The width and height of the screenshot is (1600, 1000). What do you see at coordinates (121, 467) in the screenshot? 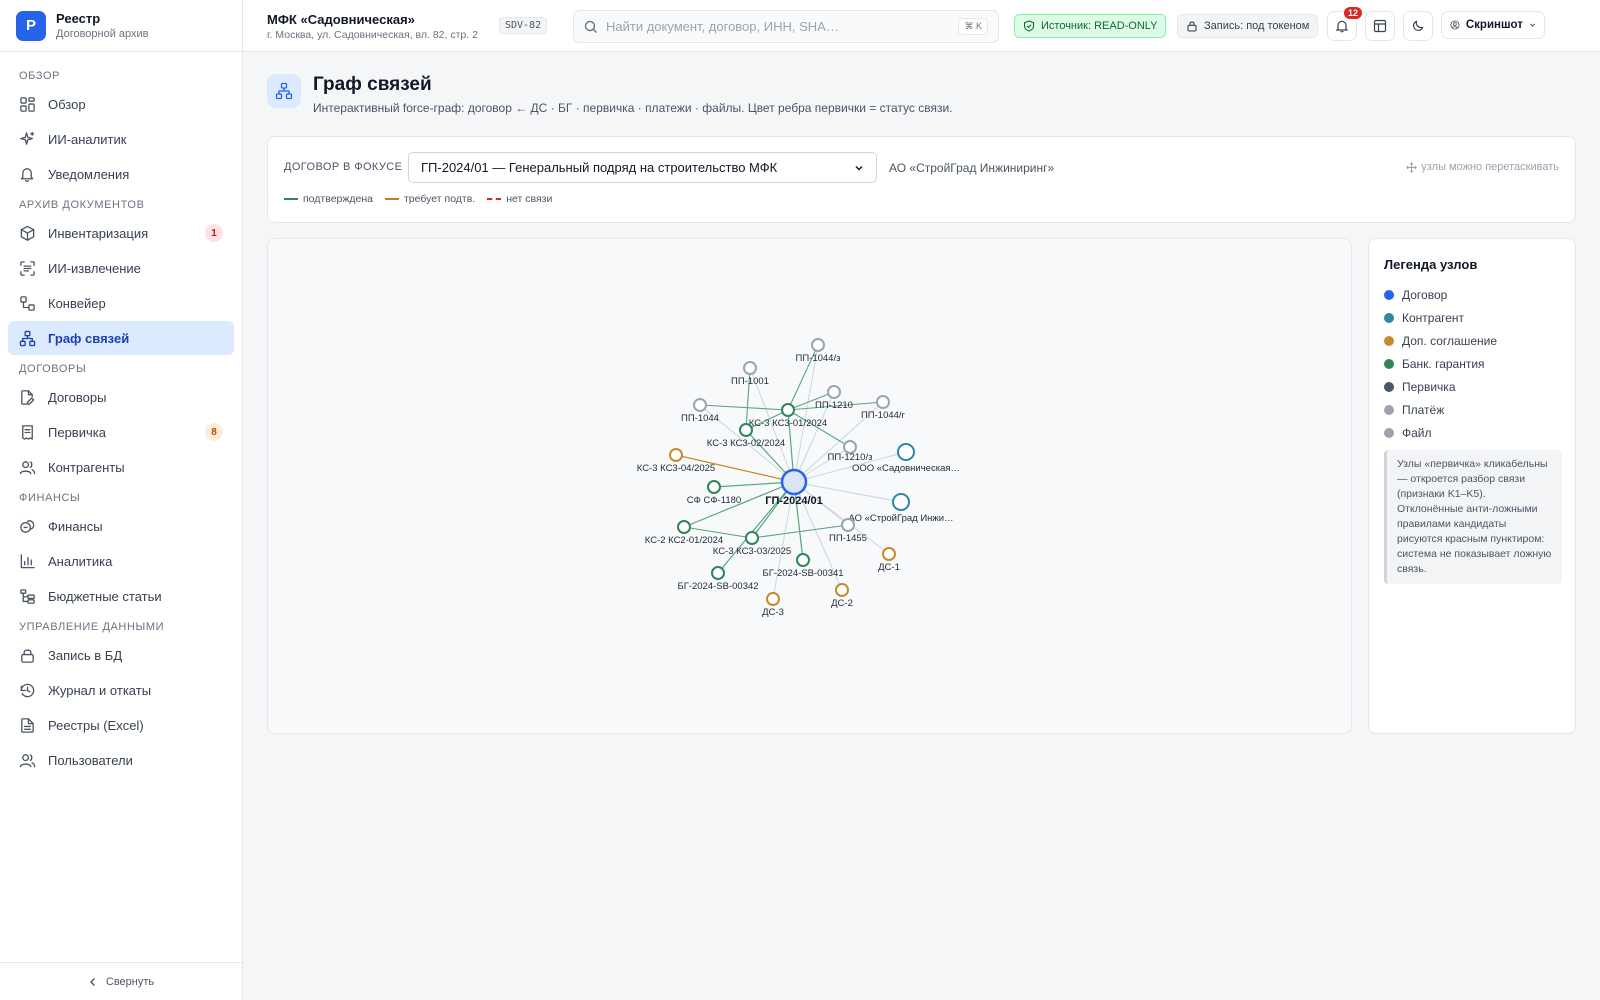
I see `sidebar-item: Контрагенты` at bounding box center [121, 467].